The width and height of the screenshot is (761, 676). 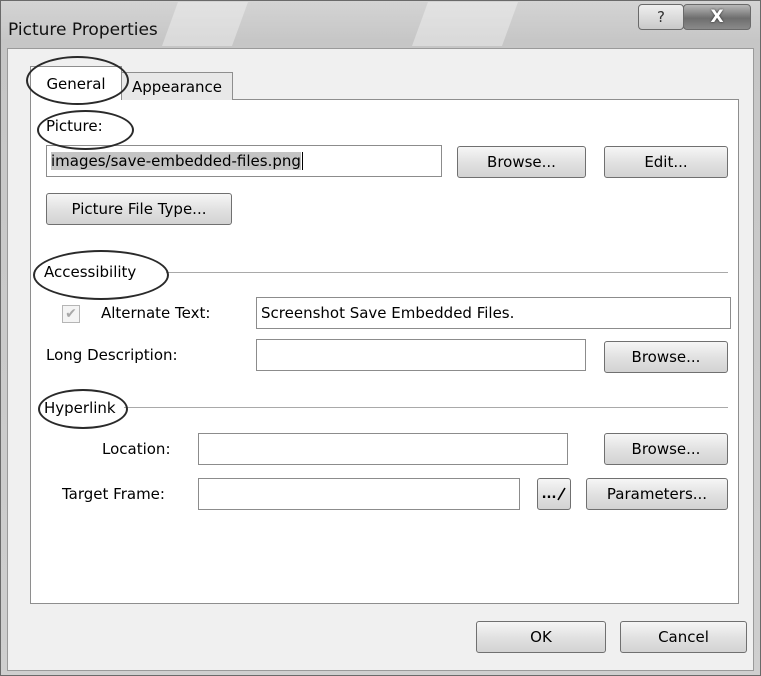 I want to click on alternate-text-input: Screenshot Save Embedded Files., so click(x=493, y=313).